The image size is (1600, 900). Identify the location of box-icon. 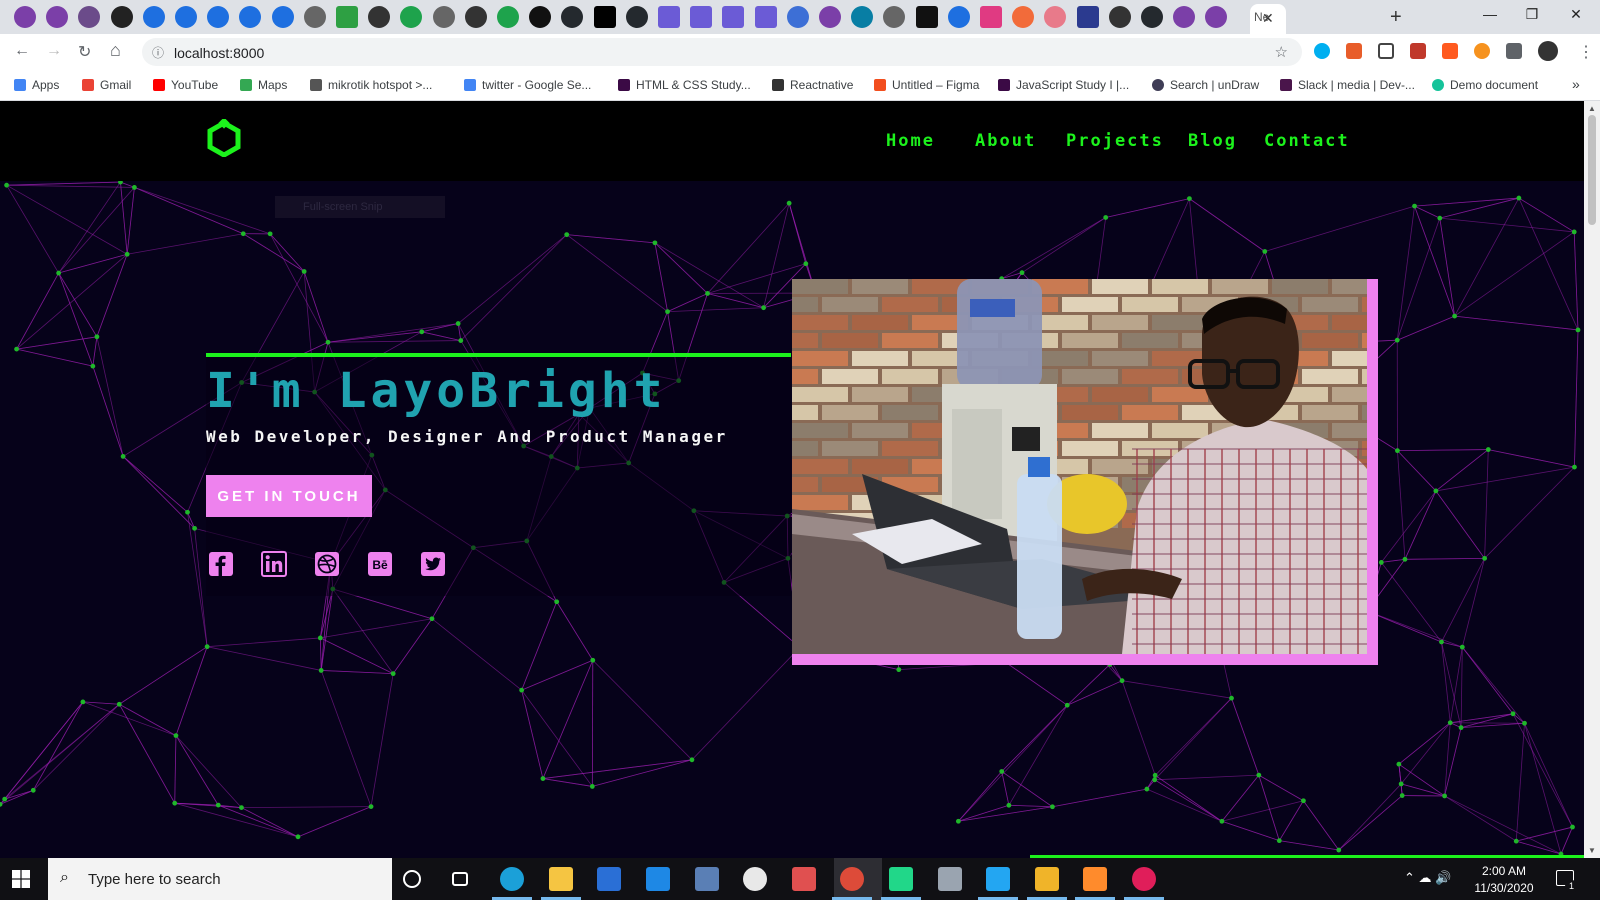
(991, 17).